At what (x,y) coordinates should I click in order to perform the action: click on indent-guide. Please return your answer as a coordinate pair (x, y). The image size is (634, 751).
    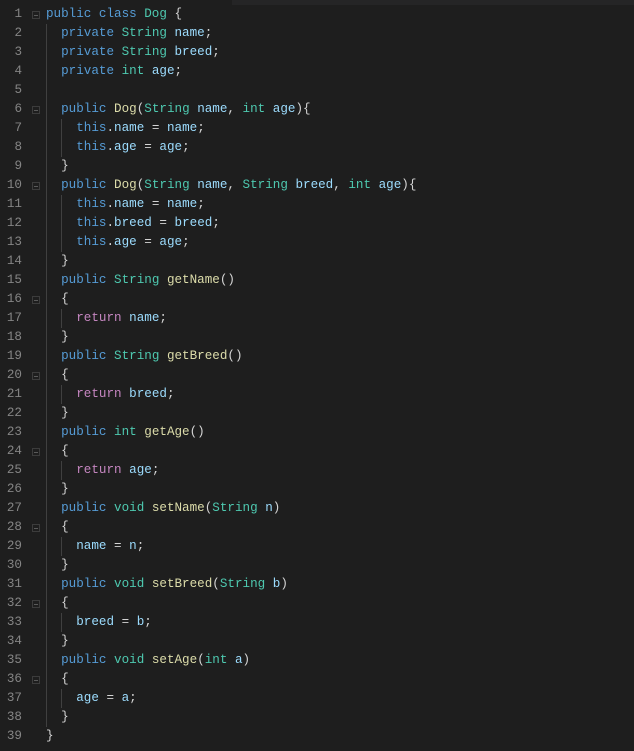
    Looking at the image, I should click on (46, 90).